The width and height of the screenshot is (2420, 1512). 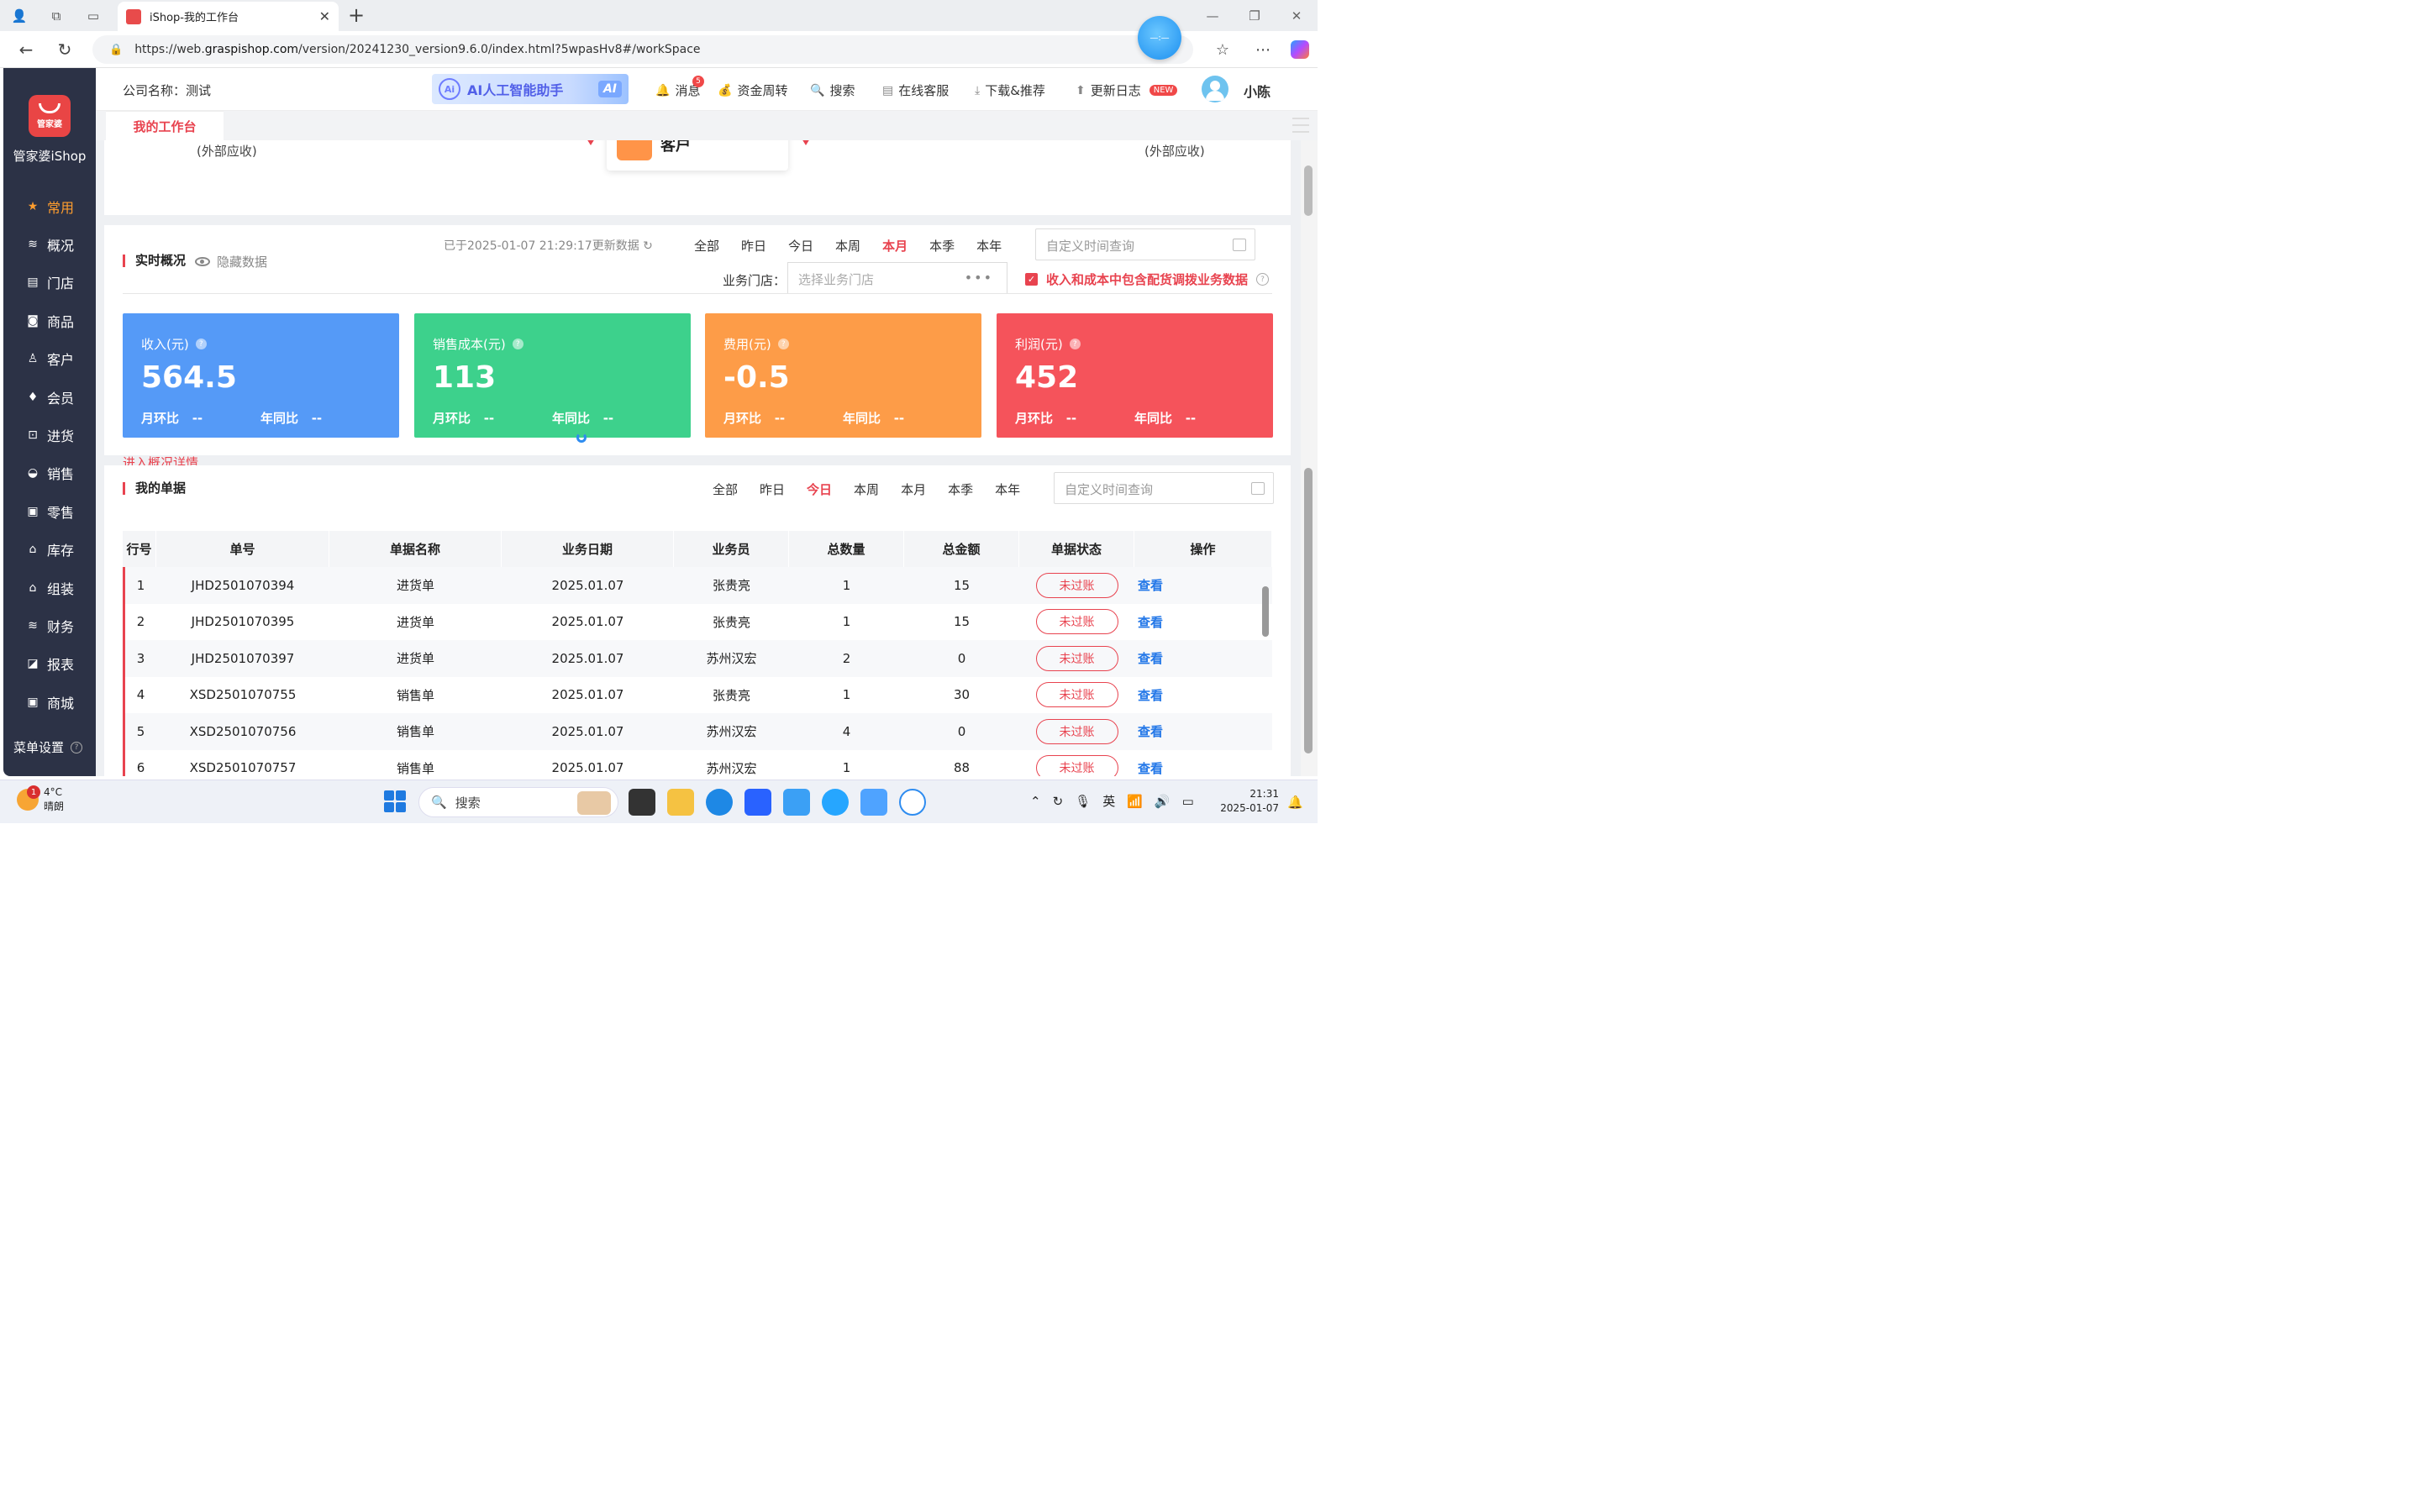 What do you see at coordinates (648, 246) in the screenshot?
I see `refresh-icon: ↻` at bounding box center [648, 246].